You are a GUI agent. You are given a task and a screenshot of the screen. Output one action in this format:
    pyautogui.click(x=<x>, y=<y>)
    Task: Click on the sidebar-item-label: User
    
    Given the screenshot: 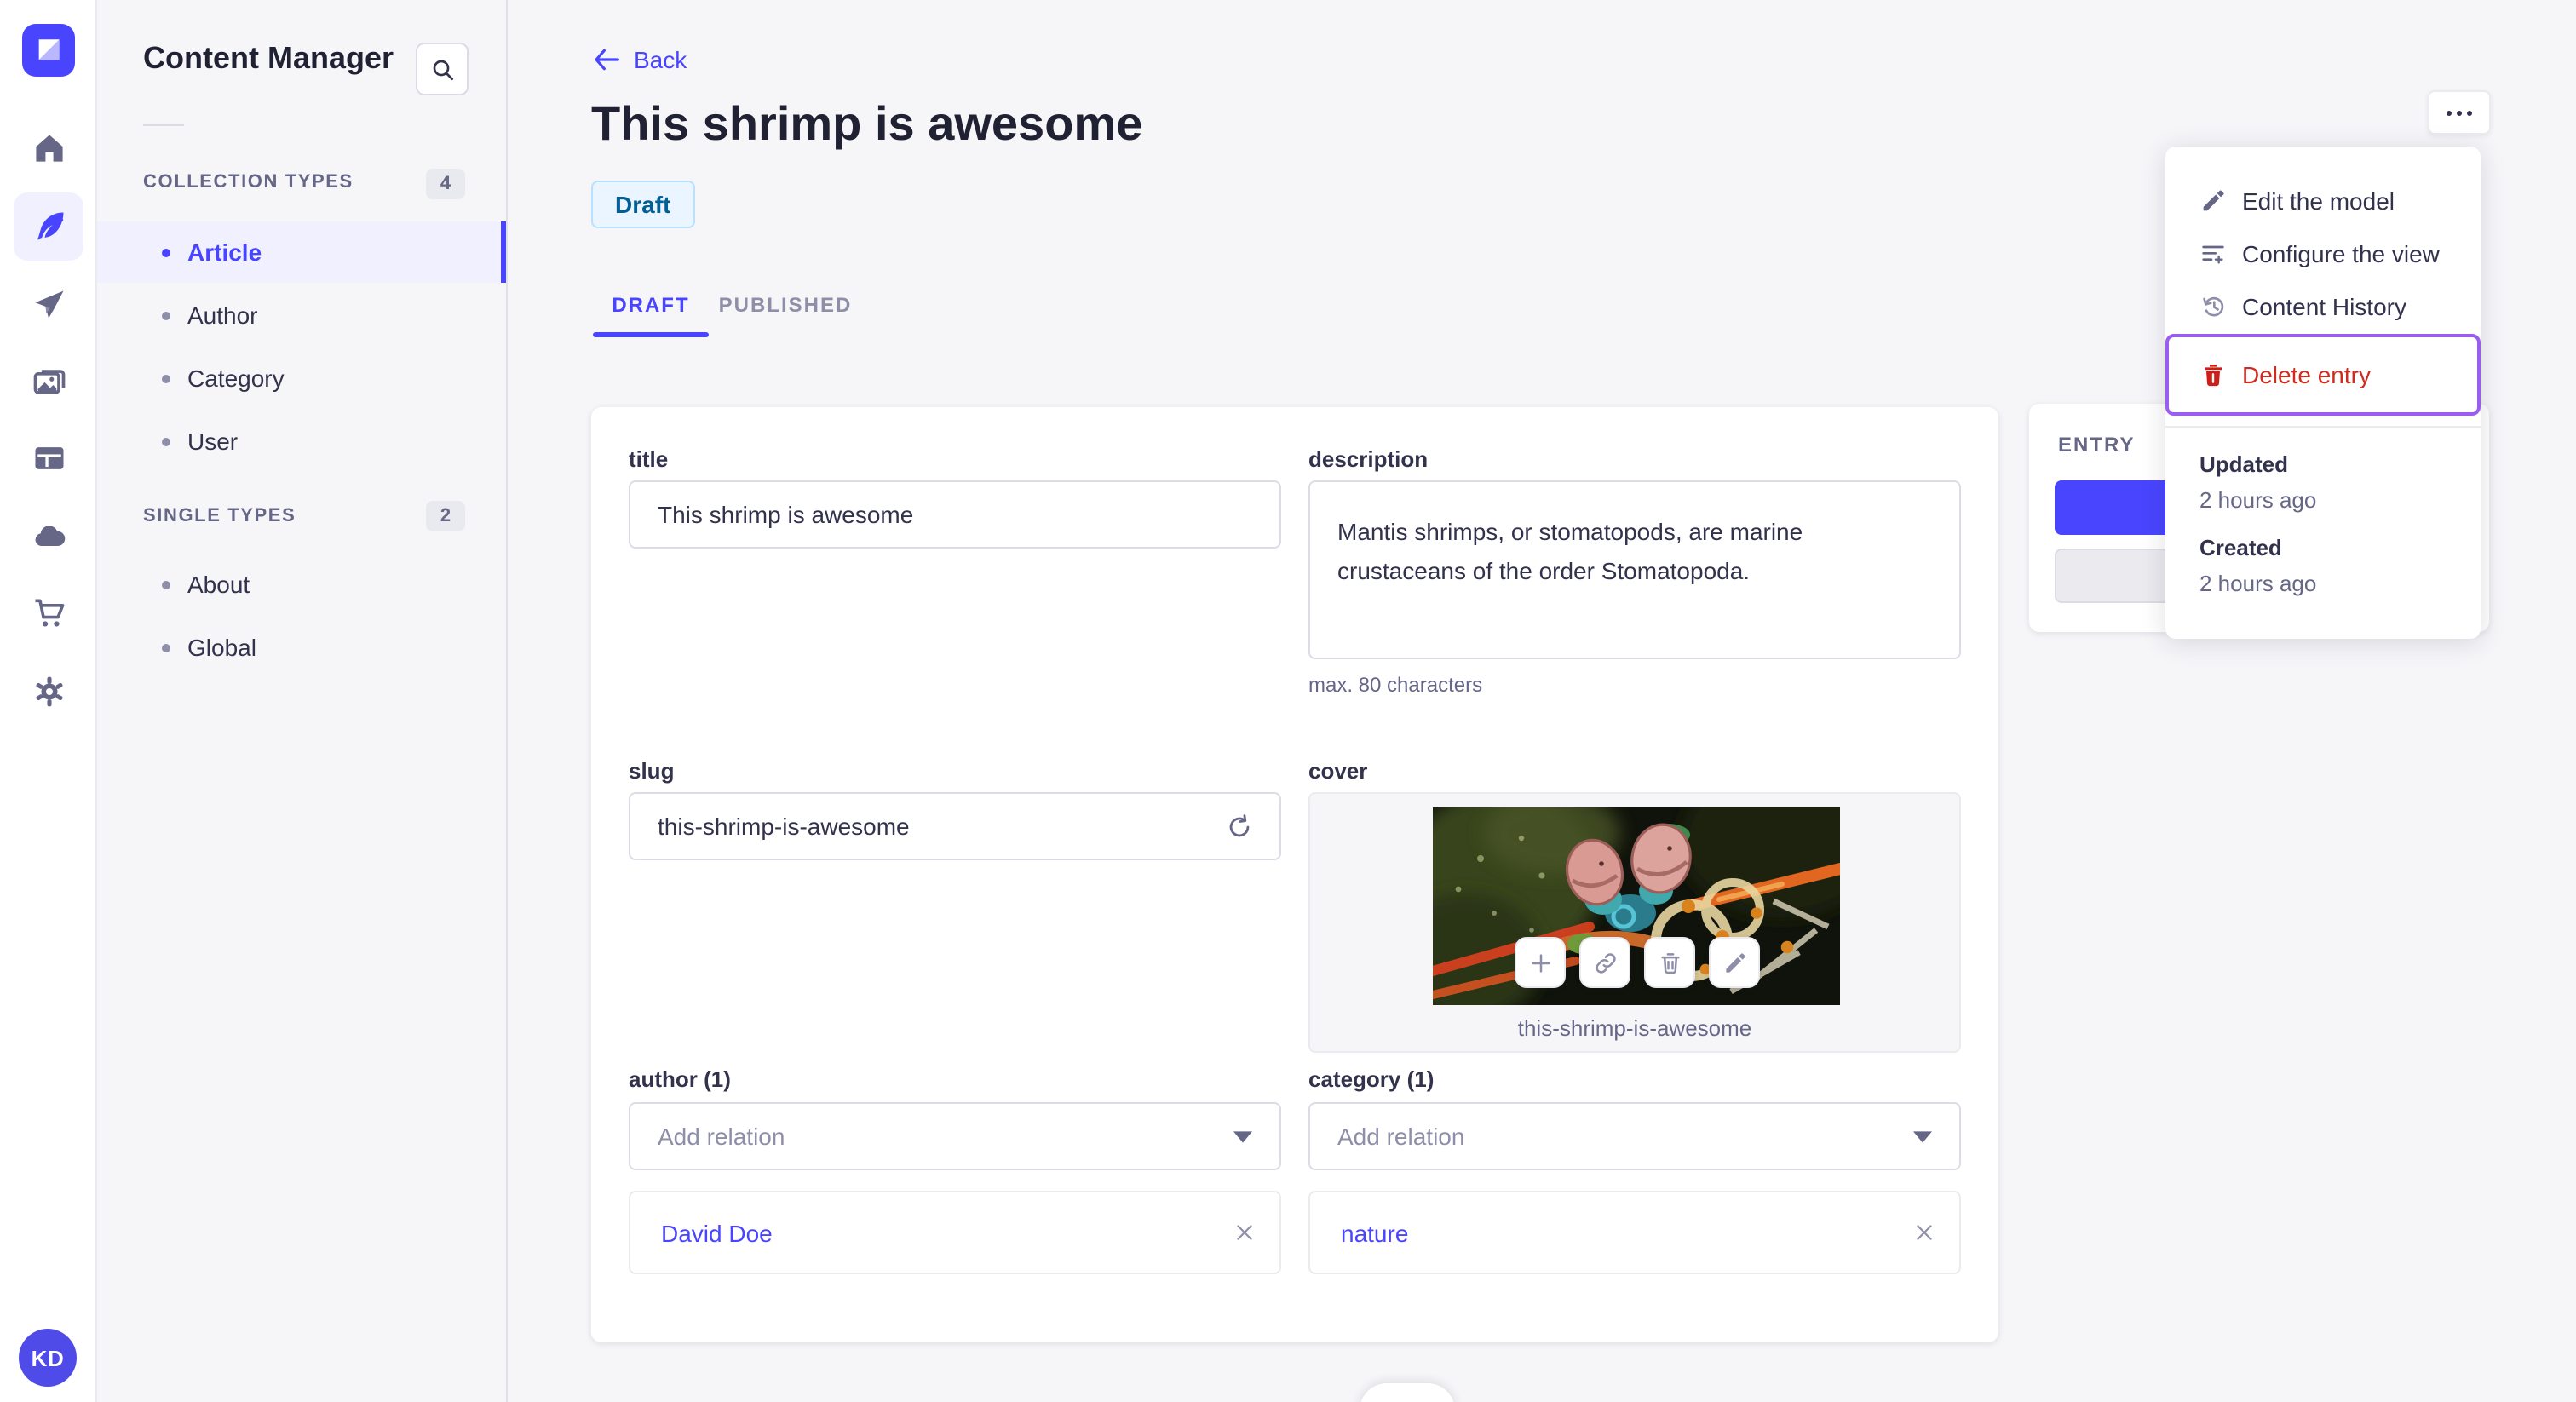 What is the action you would take?
    pyautogui.click(x=213, y=441)
    